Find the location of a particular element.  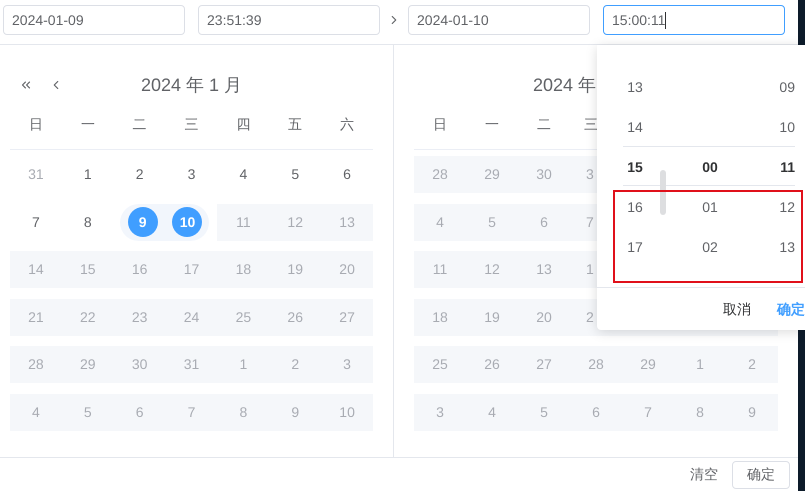

date-cell: 15 is located at coordinates (88, 269).